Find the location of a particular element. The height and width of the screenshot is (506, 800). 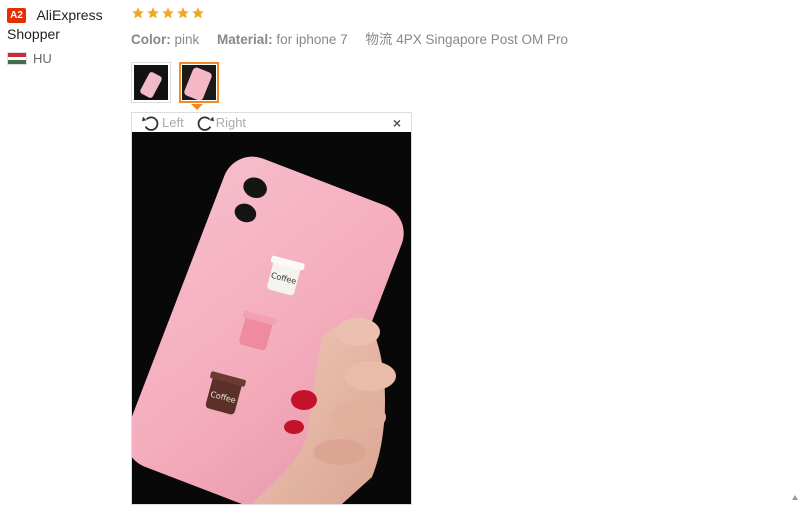

attribute-material: Material: for iphone 7 is located at coordinates (282, 39).